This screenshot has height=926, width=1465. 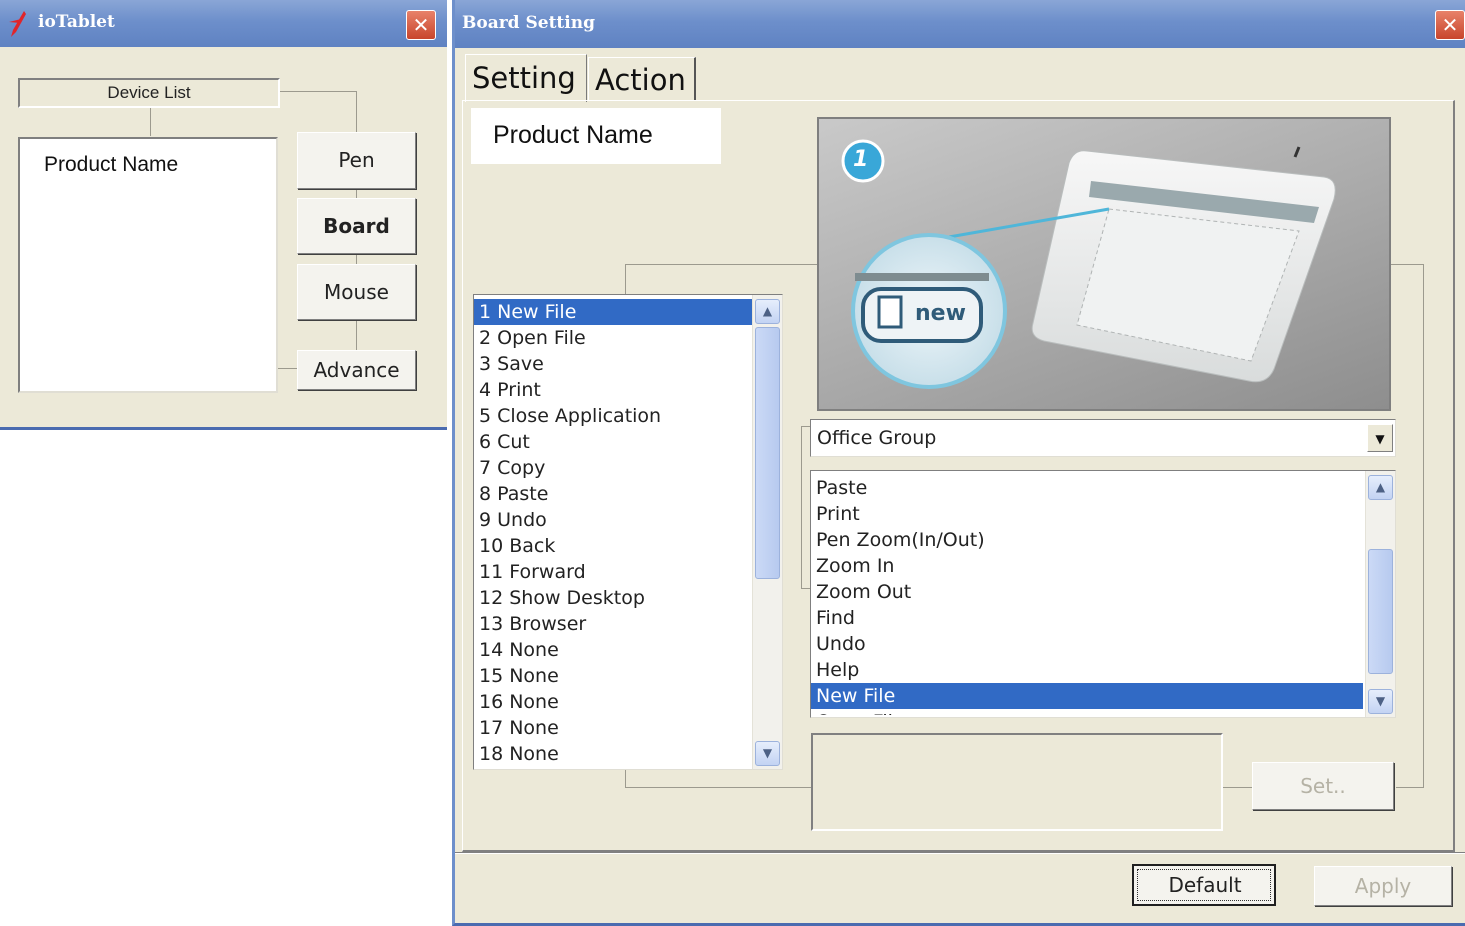 What do you see at coordinates (111, 165) in the screenshot?
I see `device-list-item: Product Name` at bounding box center [111, 165].